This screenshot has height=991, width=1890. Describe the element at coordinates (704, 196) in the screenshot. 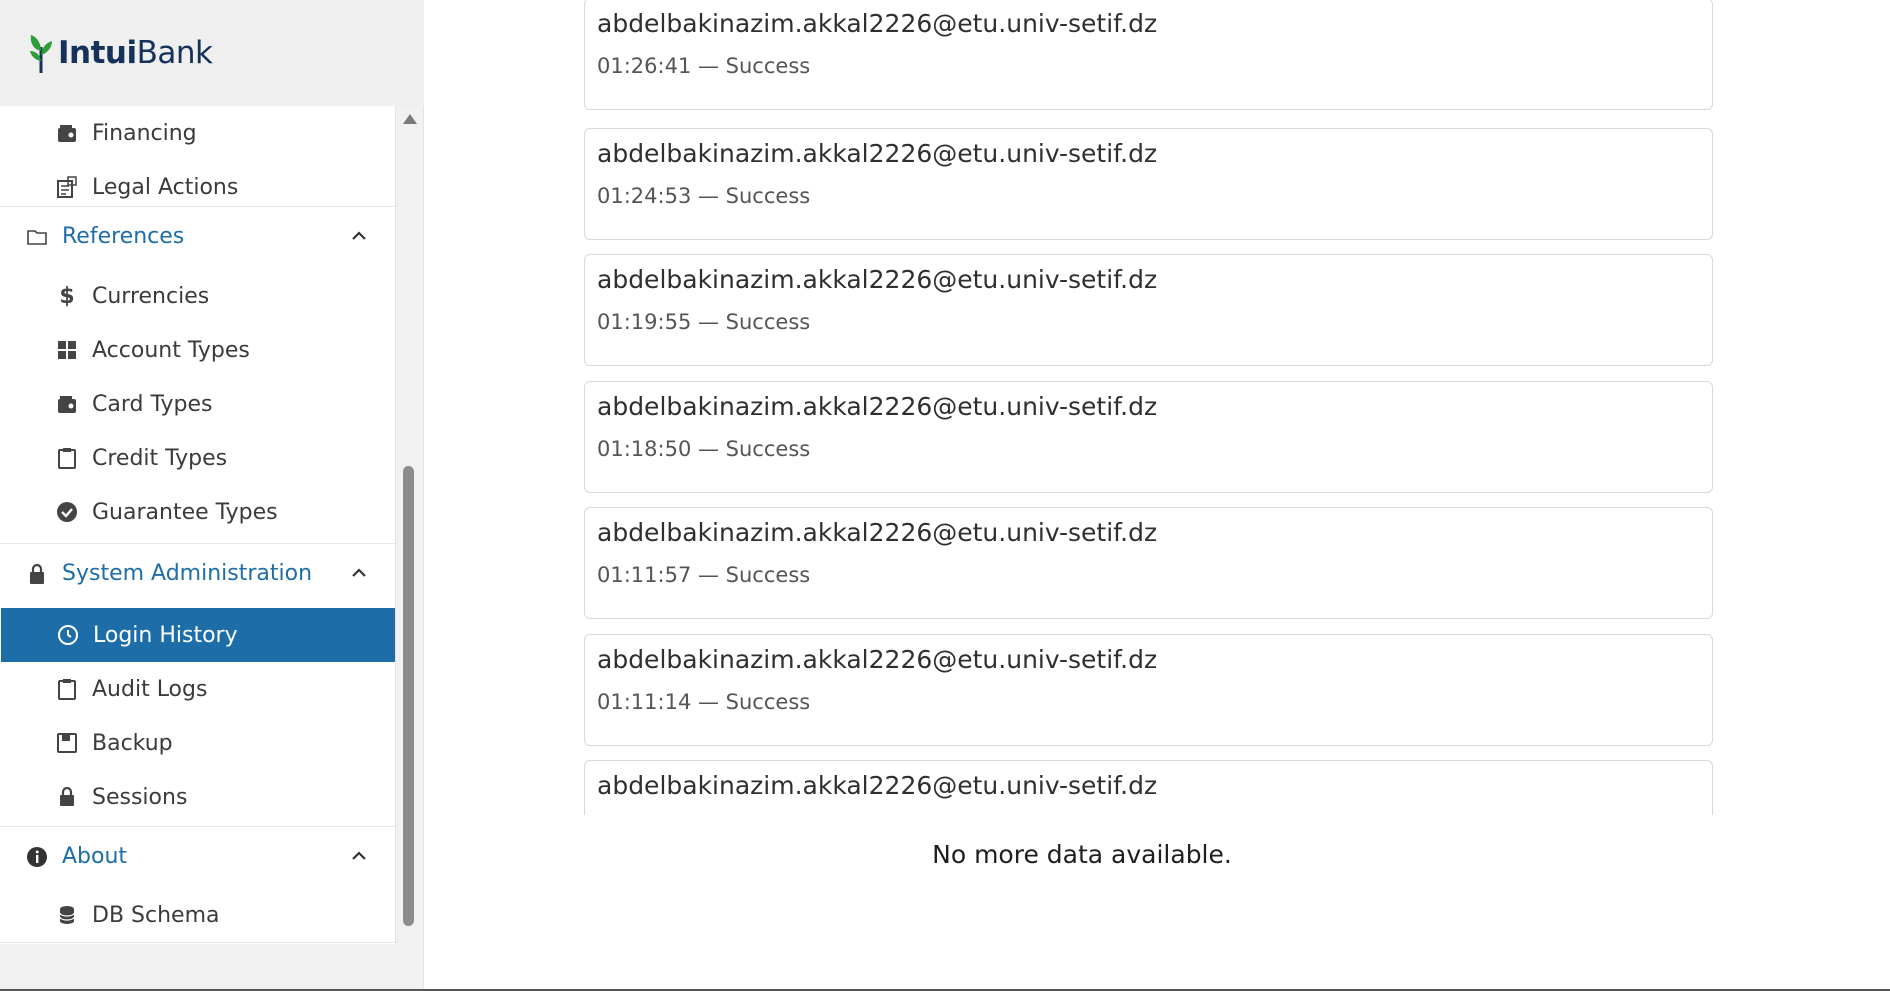

I see `login-time-status: 01:24:53 — Success` at that location.